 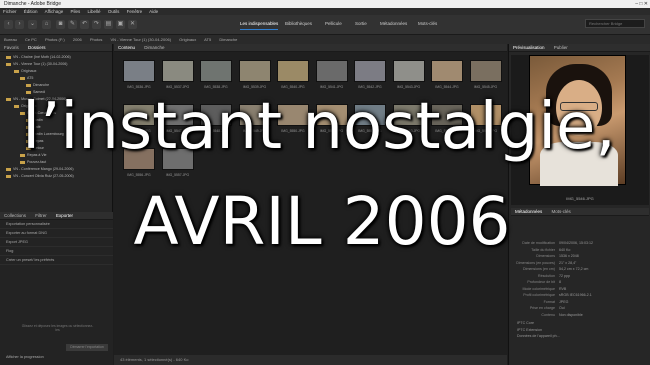 What do you see at coordinates (561, 47) in the screenshot?
I see `tab-publish: Publier` at bounding box center [561, 47].